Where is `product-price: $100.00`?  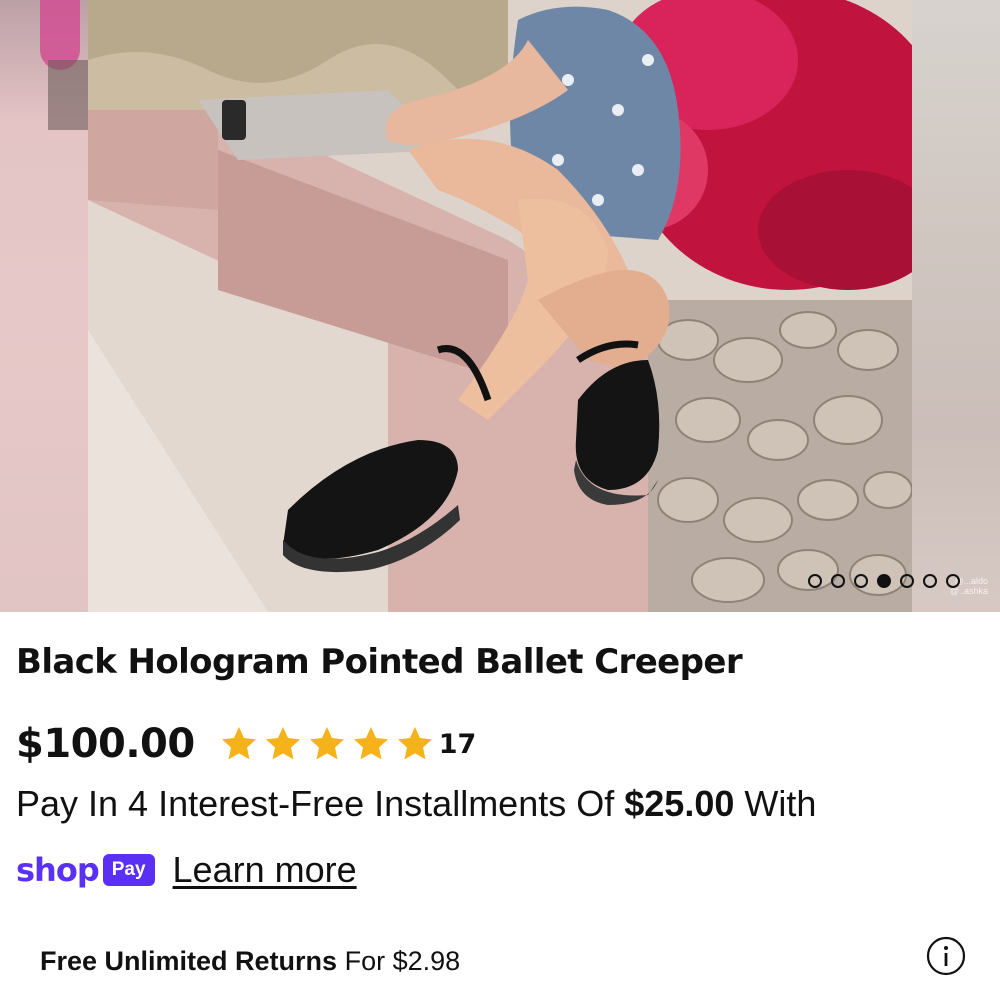 product-price: $100.00 is located at coordinates (105, 744).